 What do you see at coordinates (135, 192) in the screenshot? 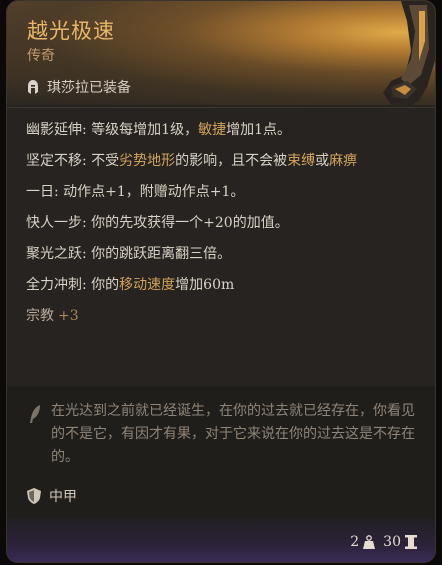
I see `property-one-day: 一日: 动作点+1，附赠动作点+1。` at bounding box center [135, 192].